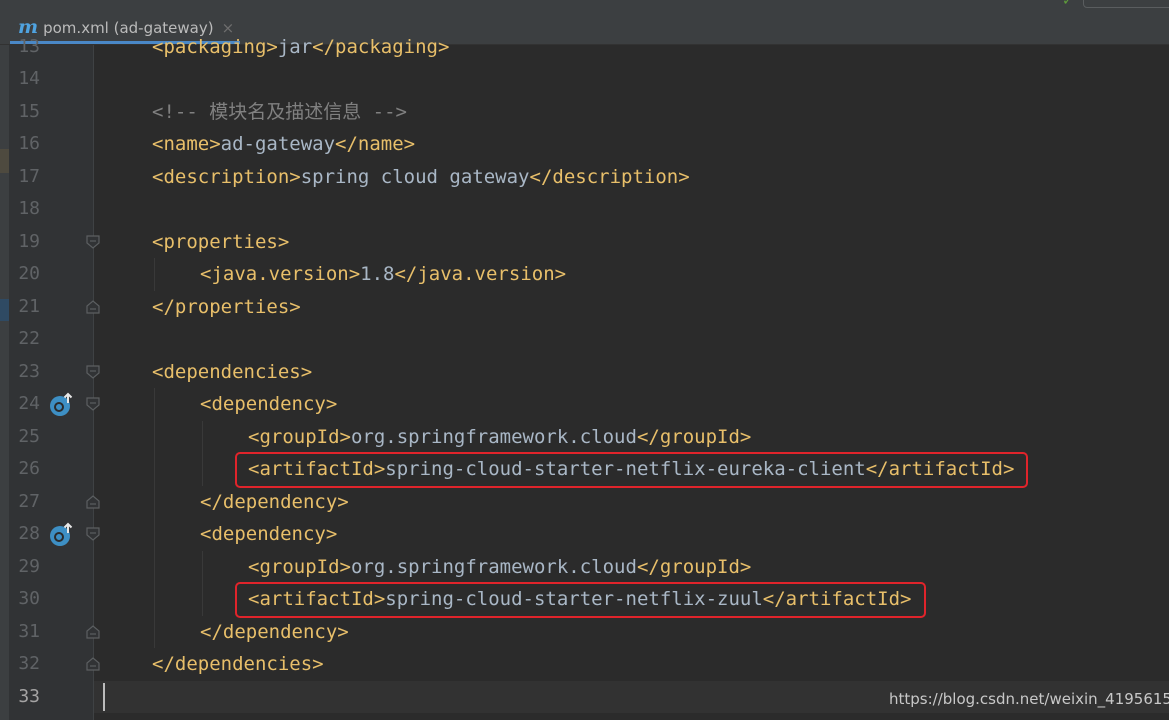  Describe the element at coordinates (584, 47) in the screenshot. I see `code-line: 13 <packaging>jar</packaging>` at that location.